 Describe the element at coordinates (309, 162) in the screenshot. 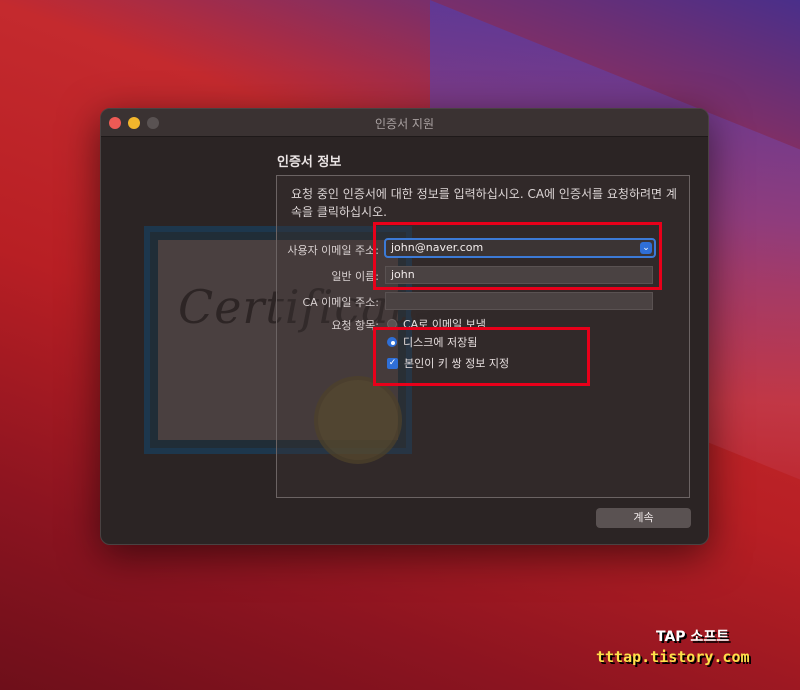

I see `section-title: 인증서 정보` at that location.